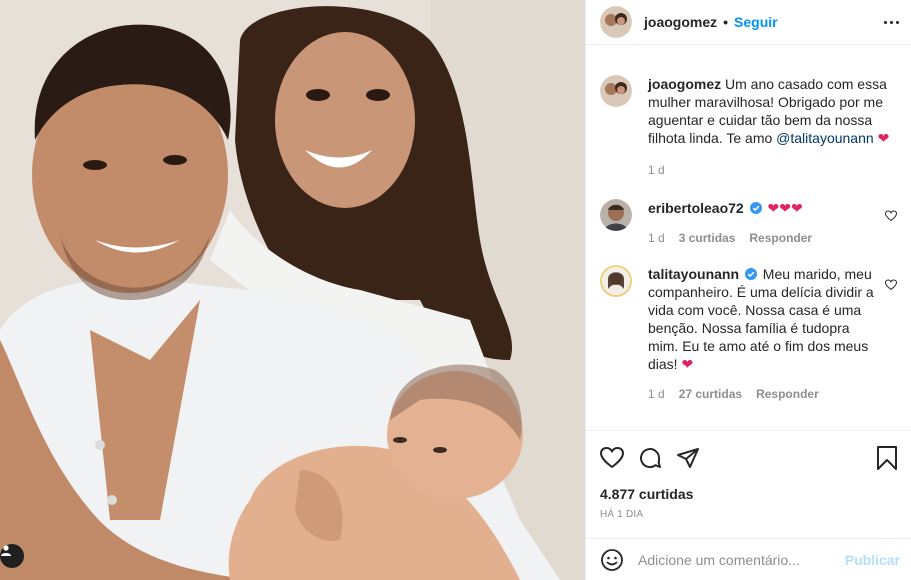 The width and height of the screenshot is (911, 580). I want to click on publish-button: Publicar, so click(872, 560).